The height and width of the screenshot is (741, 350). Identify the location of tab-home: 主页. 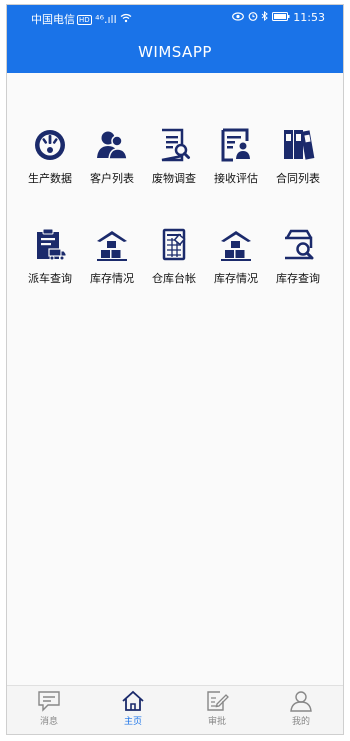
(133, 708).